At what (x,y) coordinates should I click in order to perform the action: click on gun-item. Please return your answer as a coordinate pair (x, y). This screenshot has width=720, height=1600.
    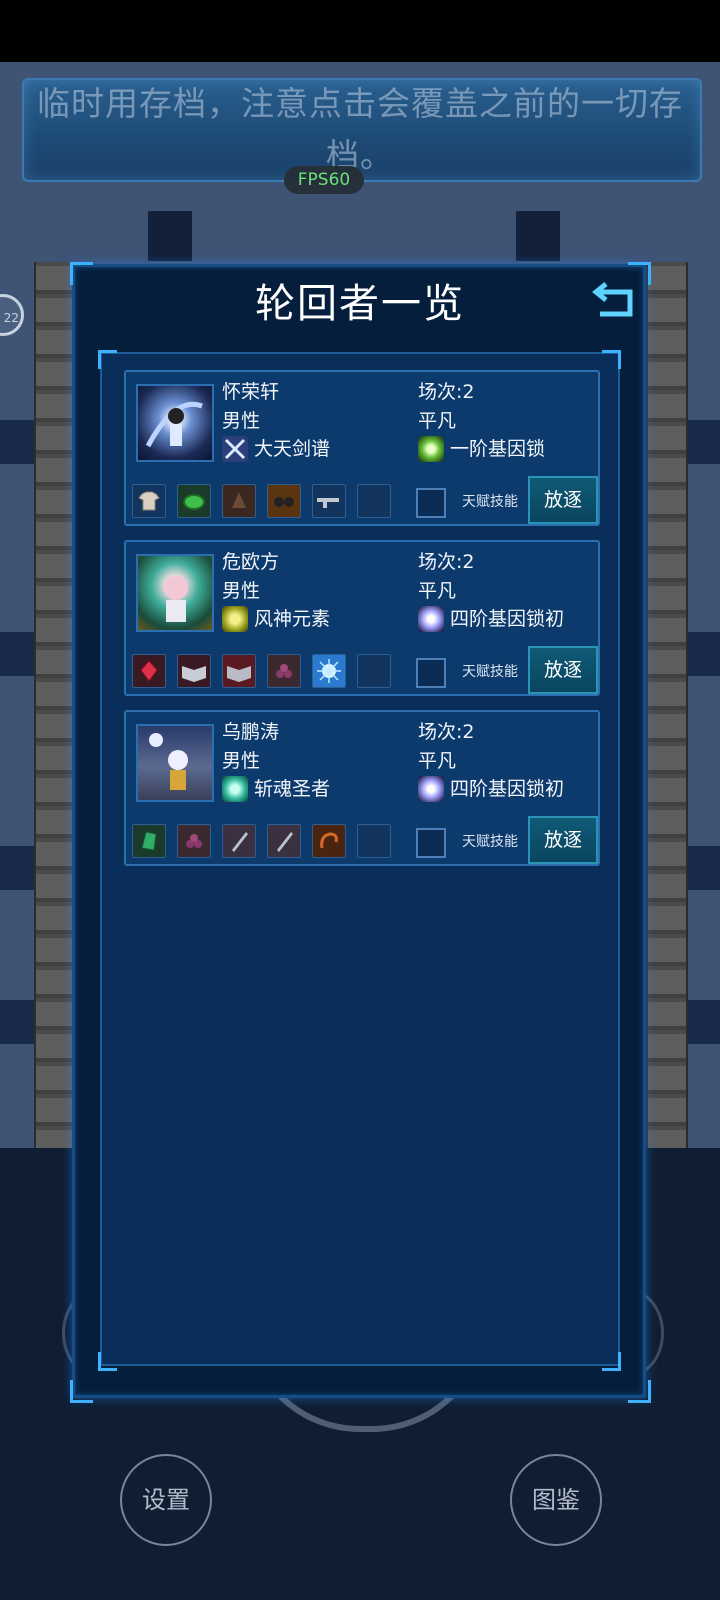
    Looking at the image, I should click on (329, 501).